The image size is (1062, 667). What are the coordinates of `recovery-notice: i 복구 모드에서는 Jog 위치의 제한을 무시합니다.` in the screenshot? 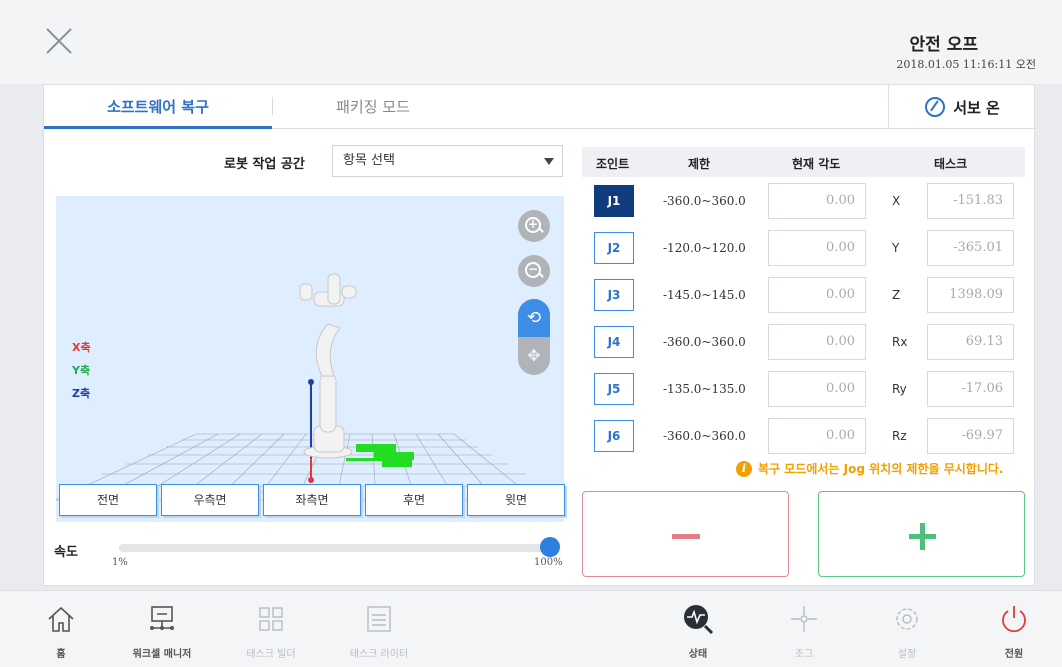 It's located at (869, 468).